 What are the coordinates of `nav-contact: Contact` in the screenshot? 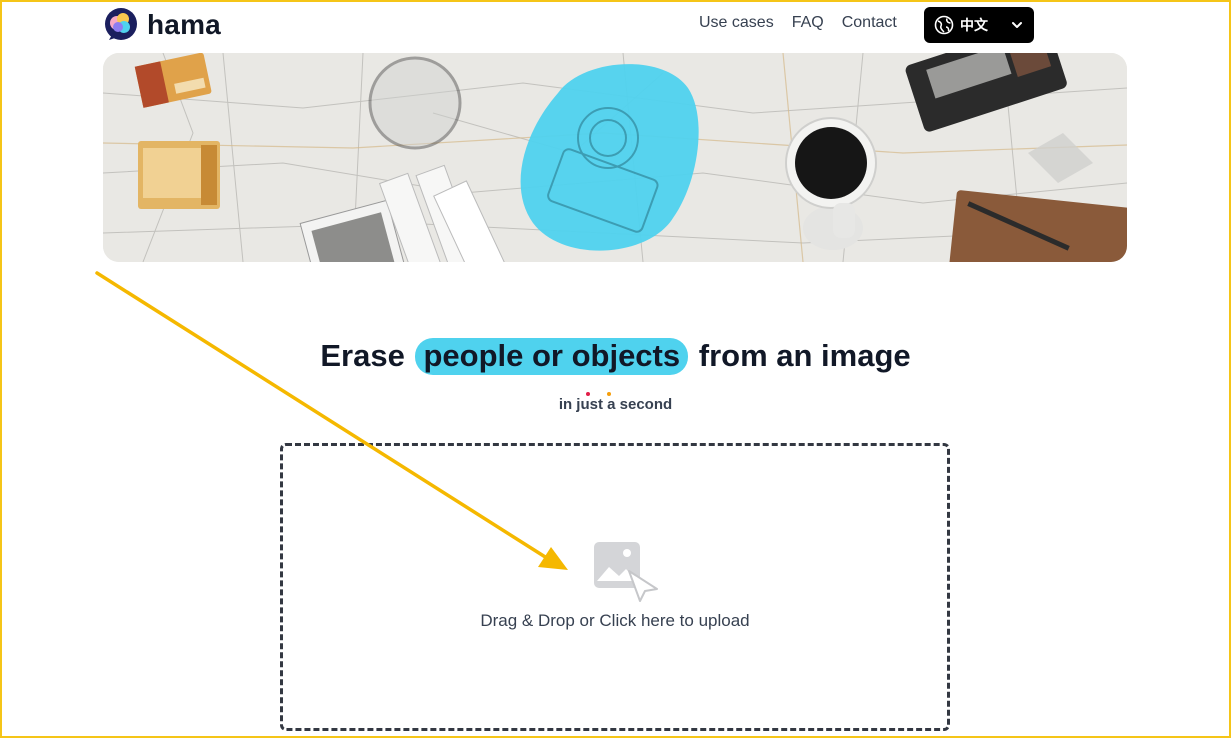 It's located at (869, 23).